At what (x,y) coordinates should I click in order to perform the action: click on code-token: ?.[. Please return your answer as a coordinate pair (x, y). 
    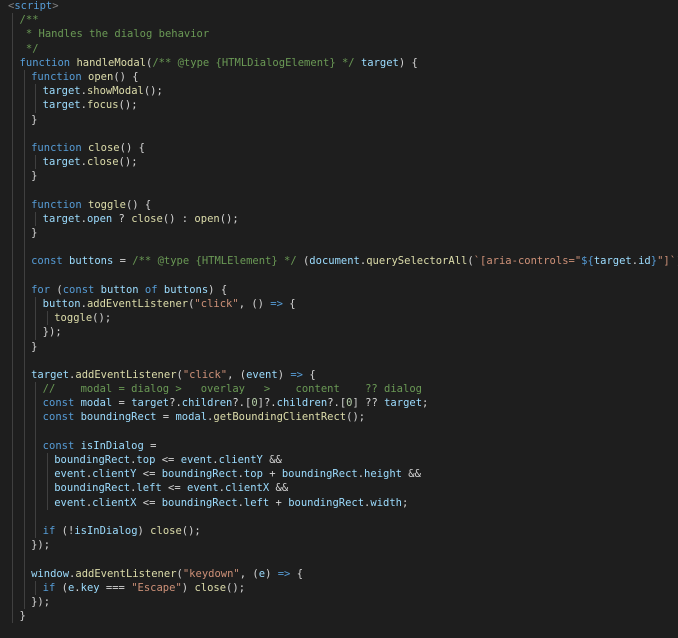
    Looking at the image, I should click on (242, 403).